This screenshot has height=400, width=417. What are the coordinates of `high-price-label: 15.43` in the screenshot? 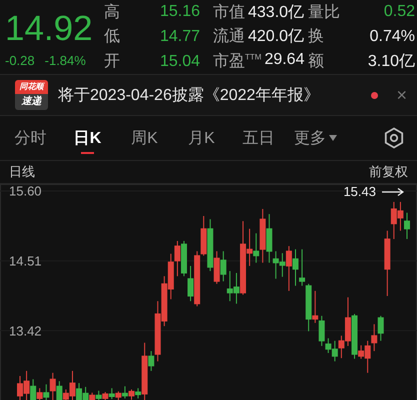 It's located at (359, 191).